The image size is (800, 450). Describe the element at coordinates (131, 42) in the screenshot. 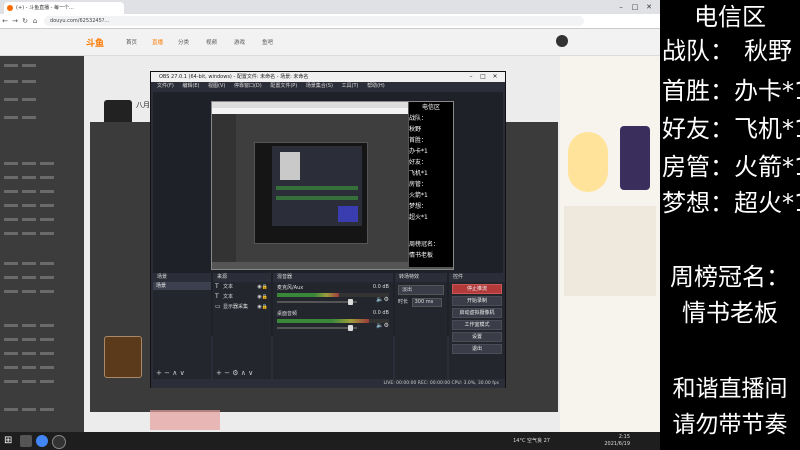

I see `nav-home: 首页` at that location.